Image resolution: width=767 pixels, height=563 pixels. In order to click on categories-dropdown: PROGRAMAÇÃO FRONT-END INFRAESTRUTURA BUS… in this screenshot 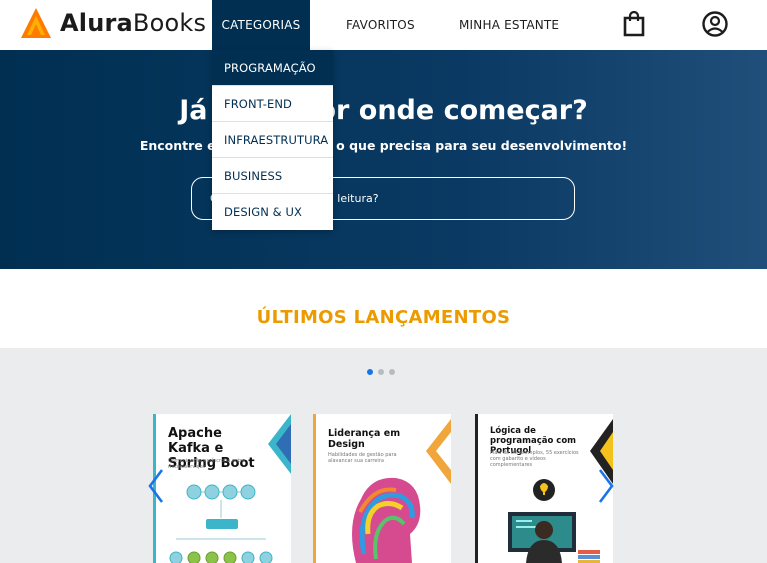, I will do `click(272, 140)`.